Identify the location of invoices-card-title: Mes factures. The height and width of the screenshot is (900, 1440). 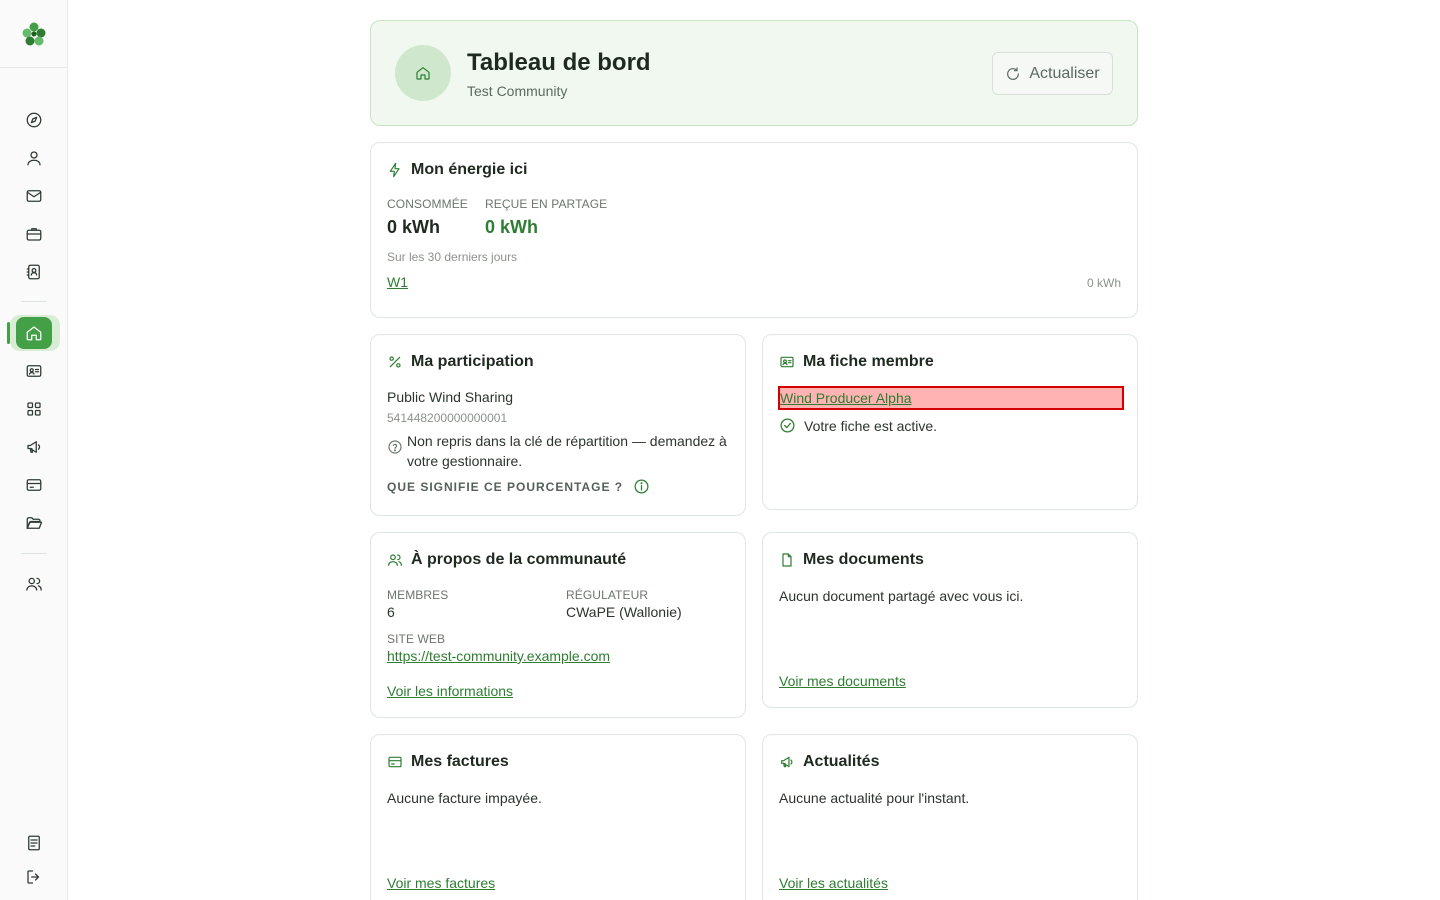
(448, 762).